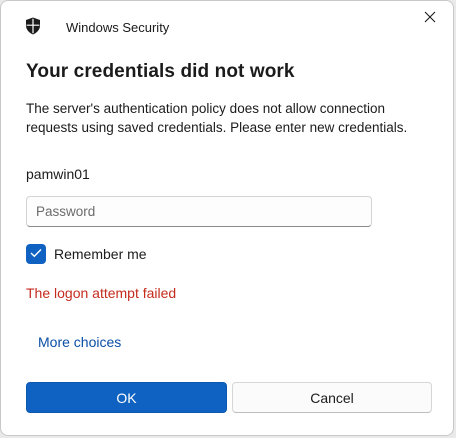  I want to click on username-label: pamwin01, so click(58, 174).